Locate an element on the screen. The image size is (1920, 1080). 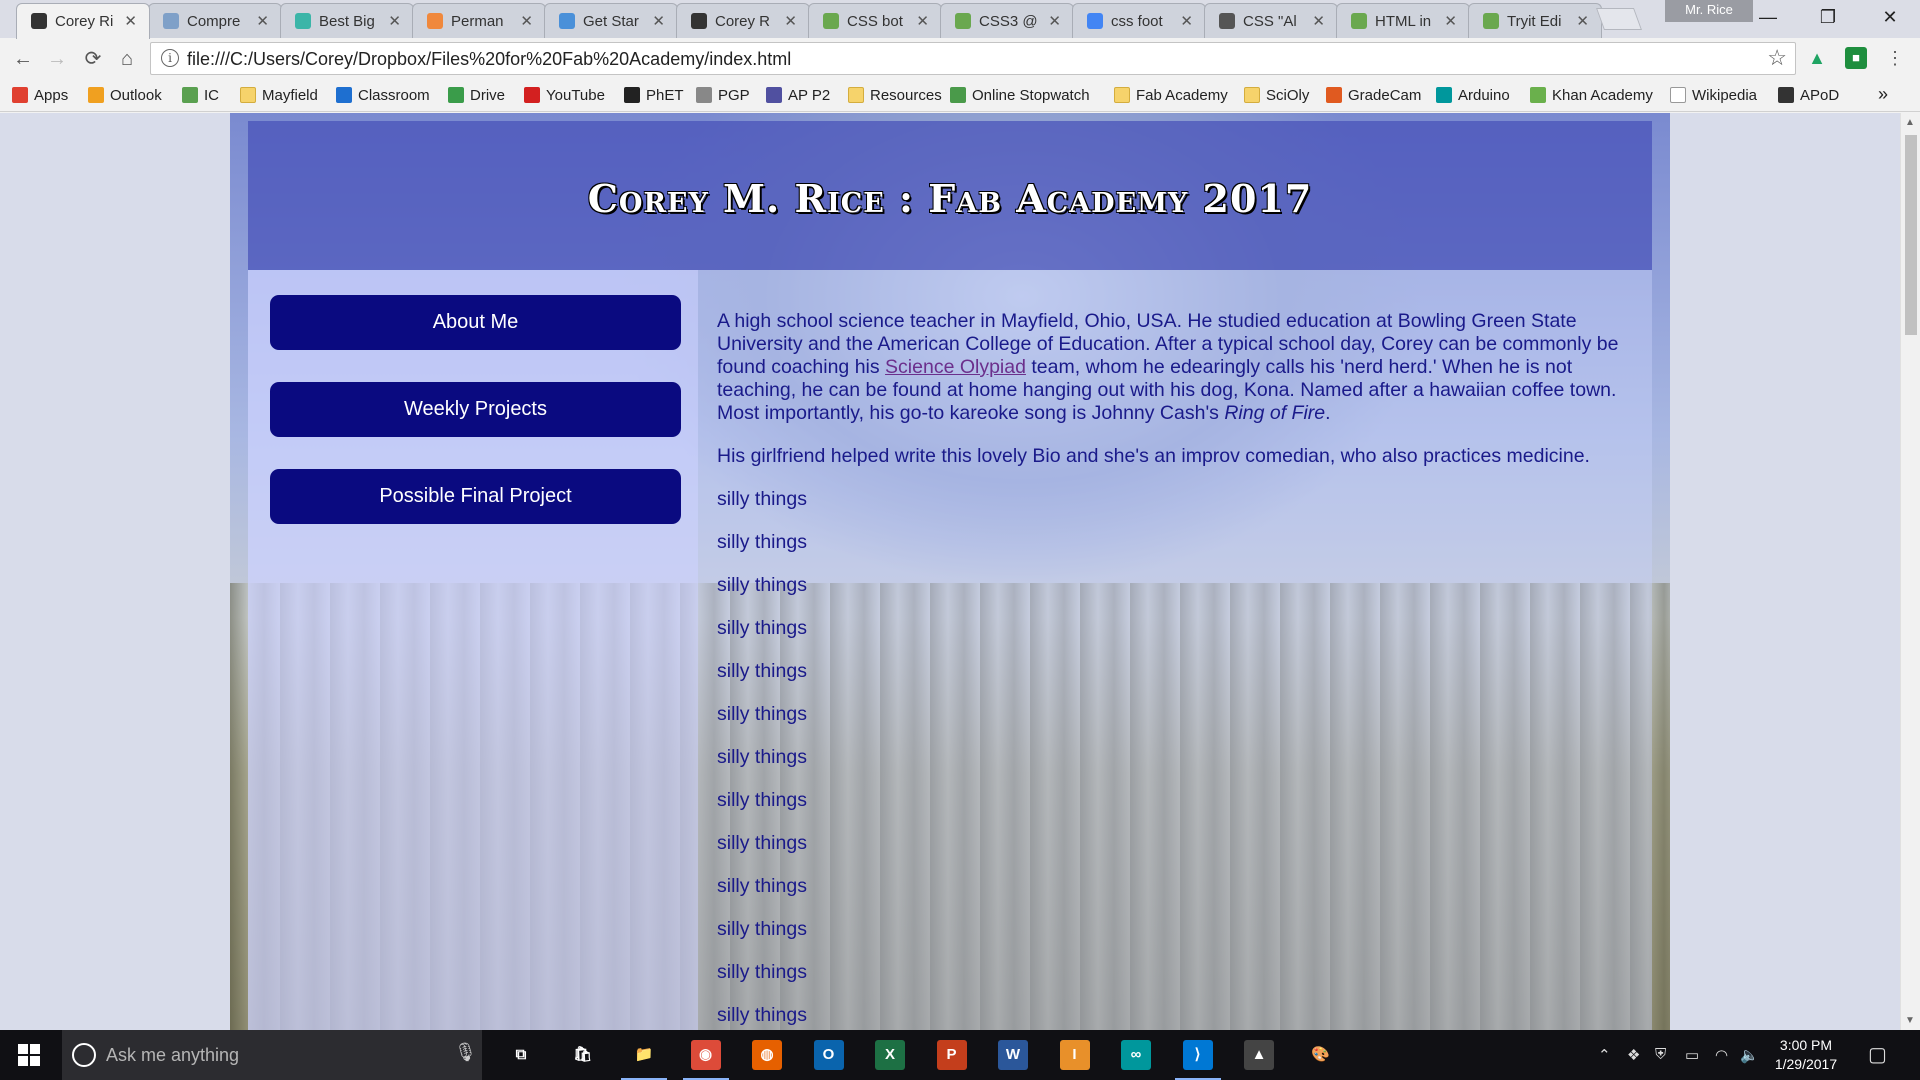
scrollbar-thumb is located at coordinates (1911, 235).